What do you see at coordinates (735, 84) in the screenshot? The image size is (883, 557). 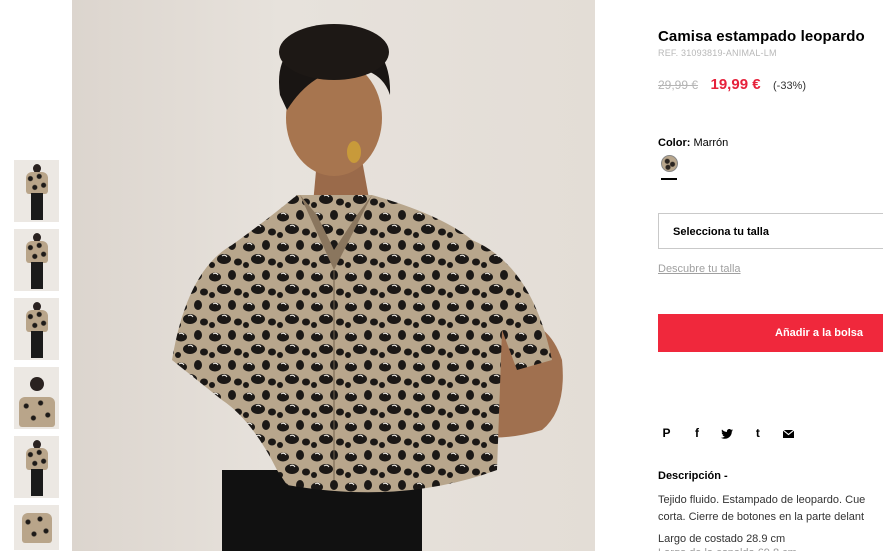 I see `sale-price: 19,99 €` at bounding box center [735, 84].